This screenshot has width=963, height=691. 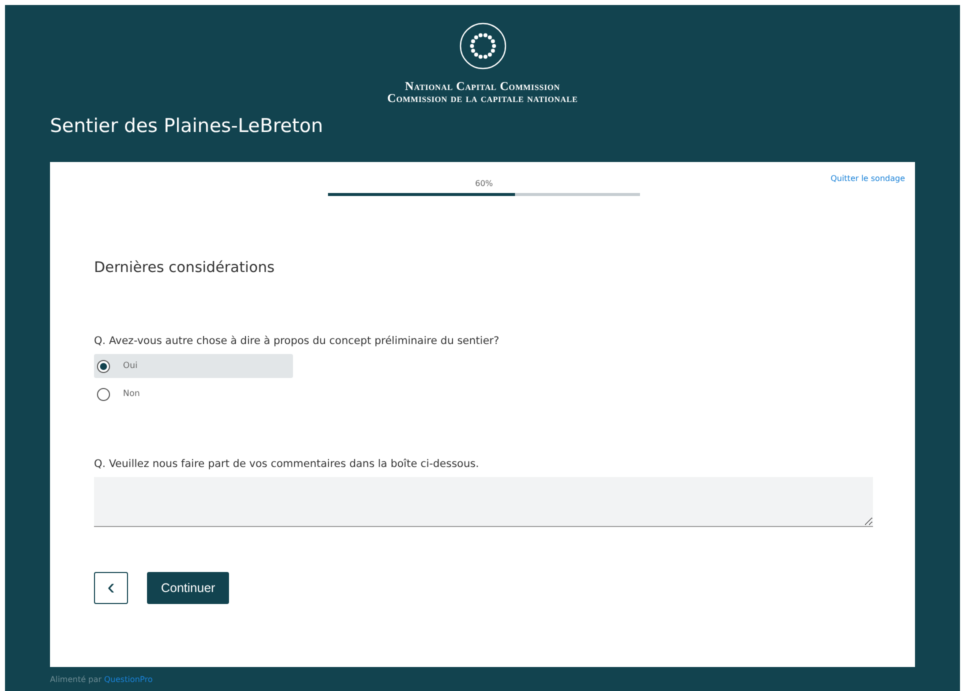 What do you see at coordinates (482, 46) in the screenshot?
I see `logo-icon` at bounding box center [482, 46].